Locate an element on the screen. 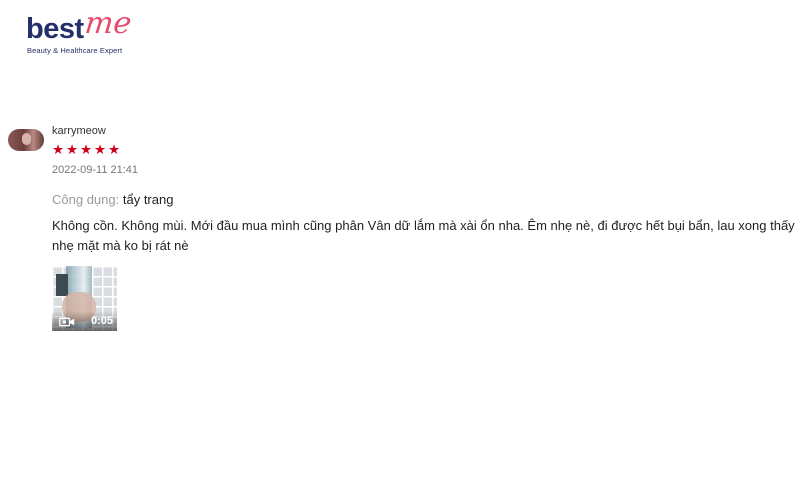 This screenshot has height=500, width=800. usage-label: Công dụng: is located at coordinates (86, 199).